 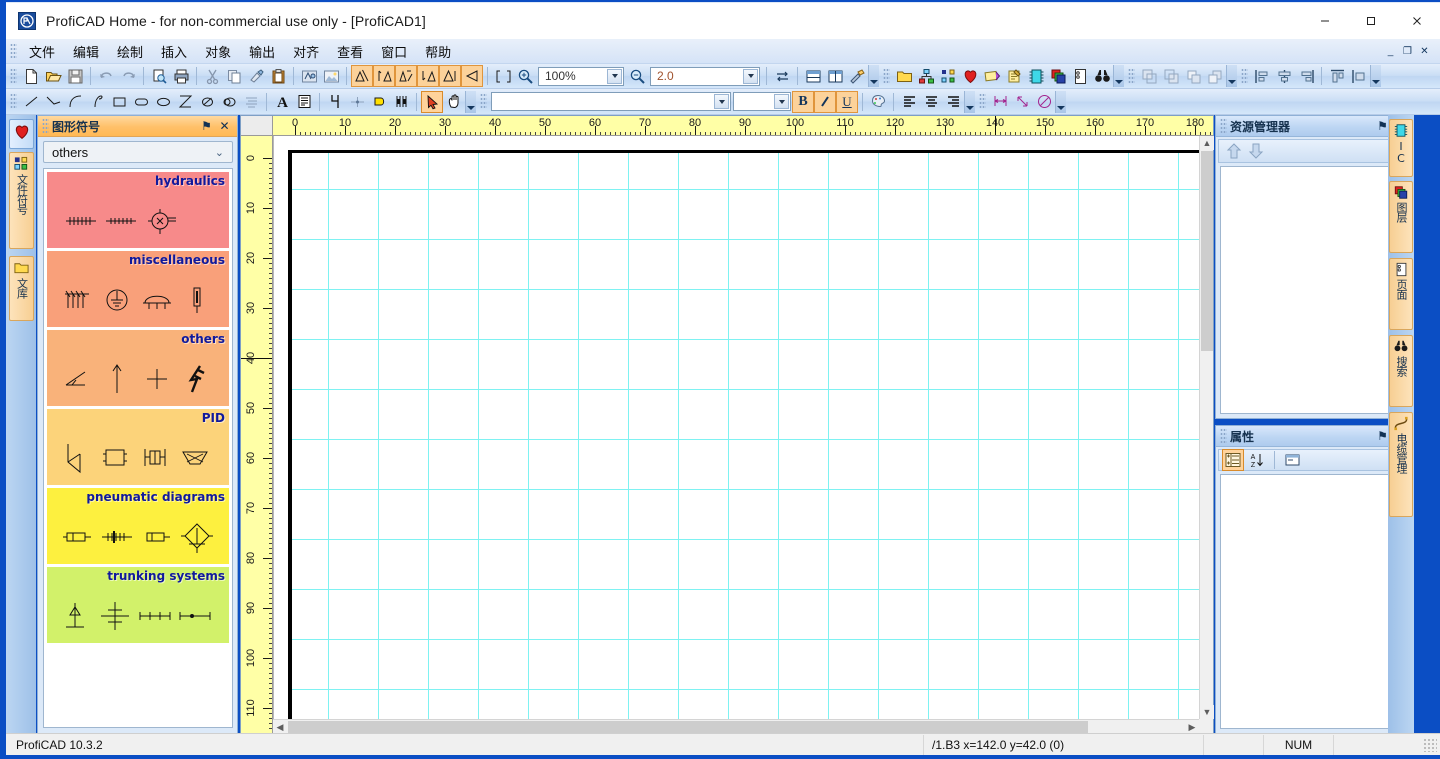 I want to click on tab-search: 搜索, so click(x=1401, y=371).